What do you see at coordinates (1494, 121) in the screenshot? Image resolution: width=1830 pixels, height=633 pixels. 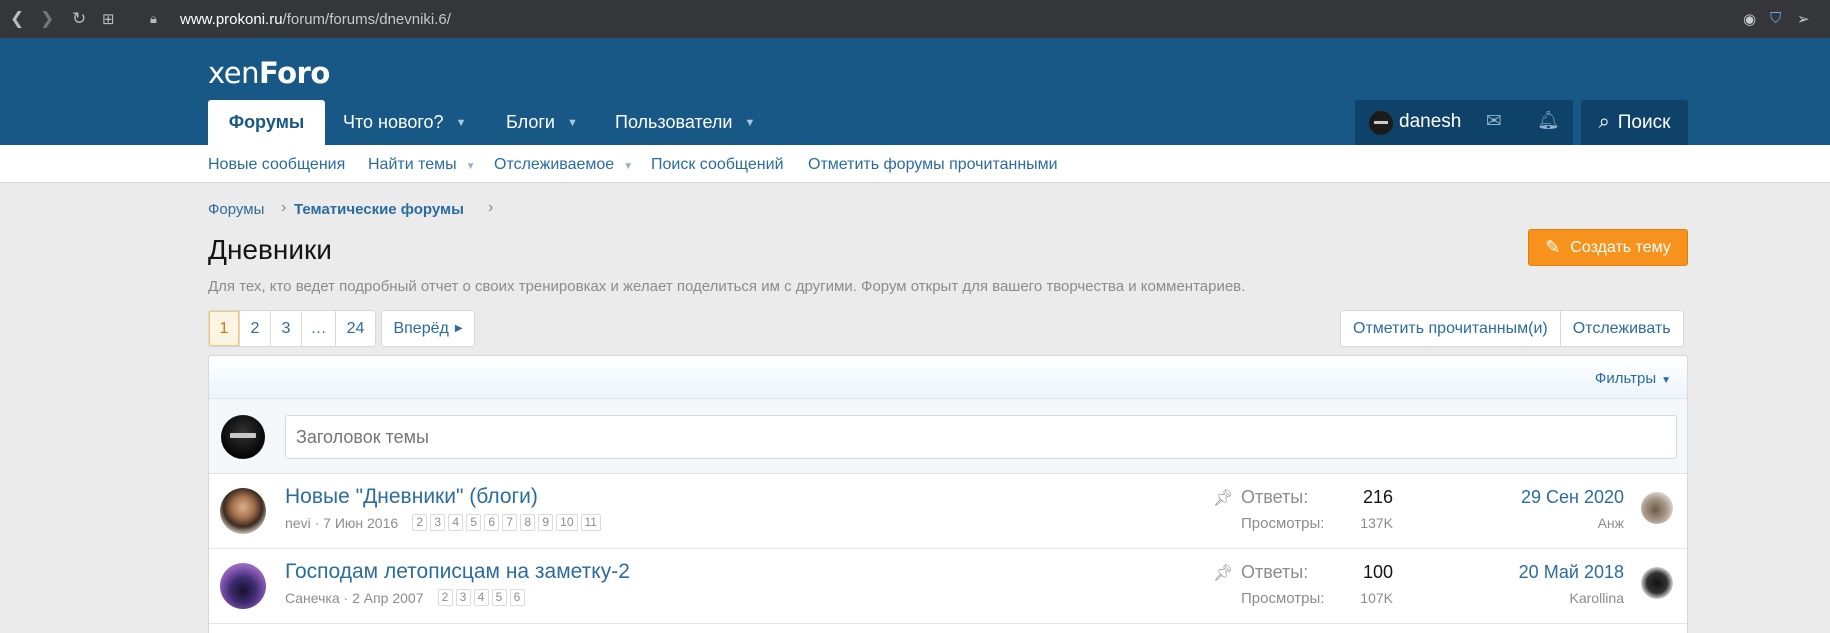 I see `mail-icon: ✉` at bounding box center [1494, 121].